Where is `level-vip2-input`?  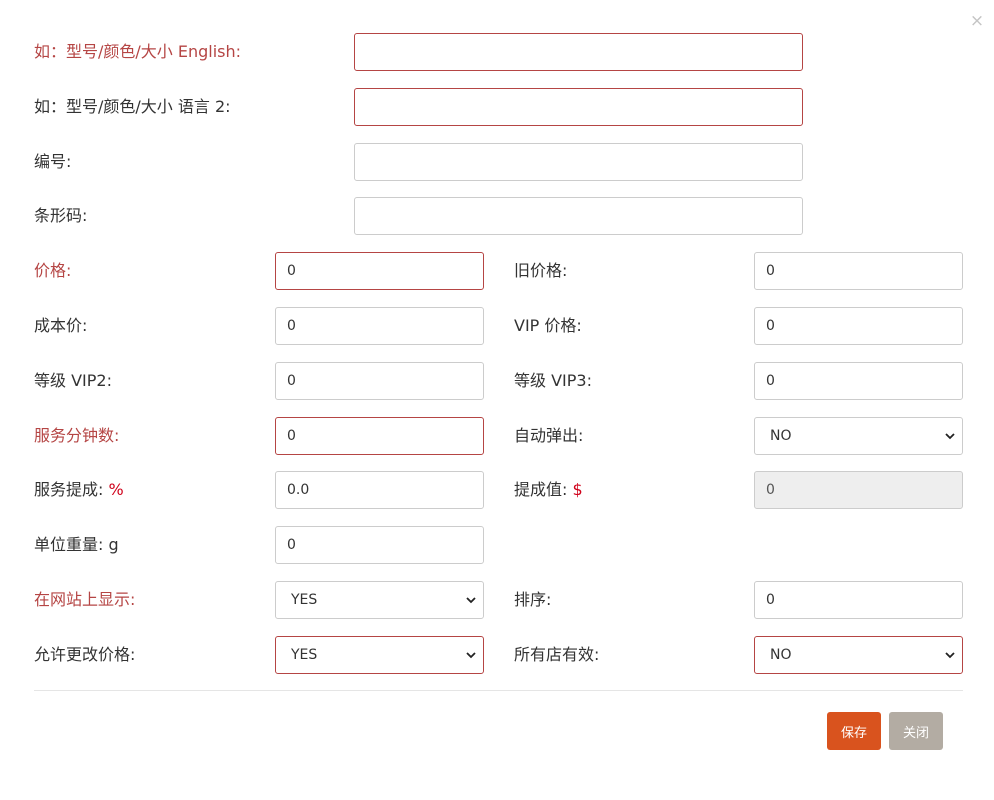
level-vip2-input is located at coordinates (379, 381).